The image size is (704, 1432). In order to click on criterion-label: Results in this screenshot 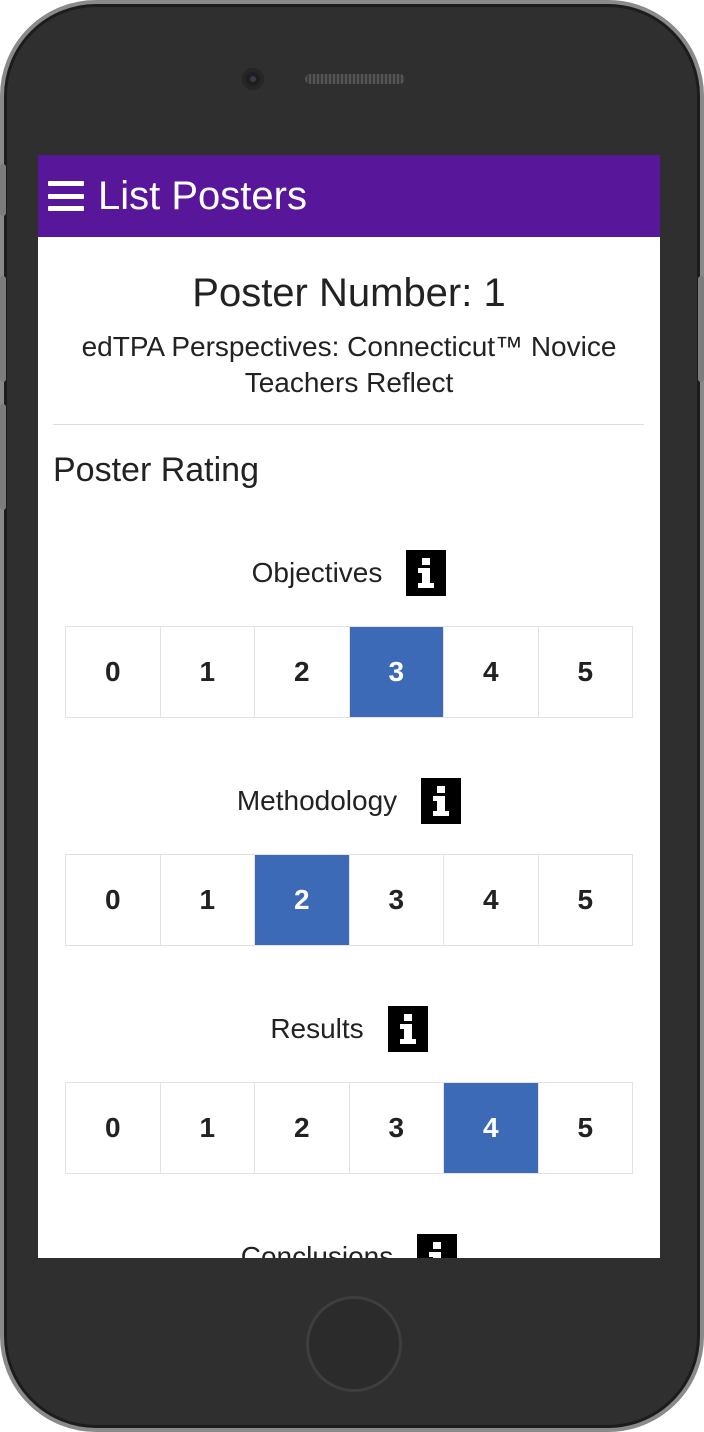, I will do `click(317, 1028)`.